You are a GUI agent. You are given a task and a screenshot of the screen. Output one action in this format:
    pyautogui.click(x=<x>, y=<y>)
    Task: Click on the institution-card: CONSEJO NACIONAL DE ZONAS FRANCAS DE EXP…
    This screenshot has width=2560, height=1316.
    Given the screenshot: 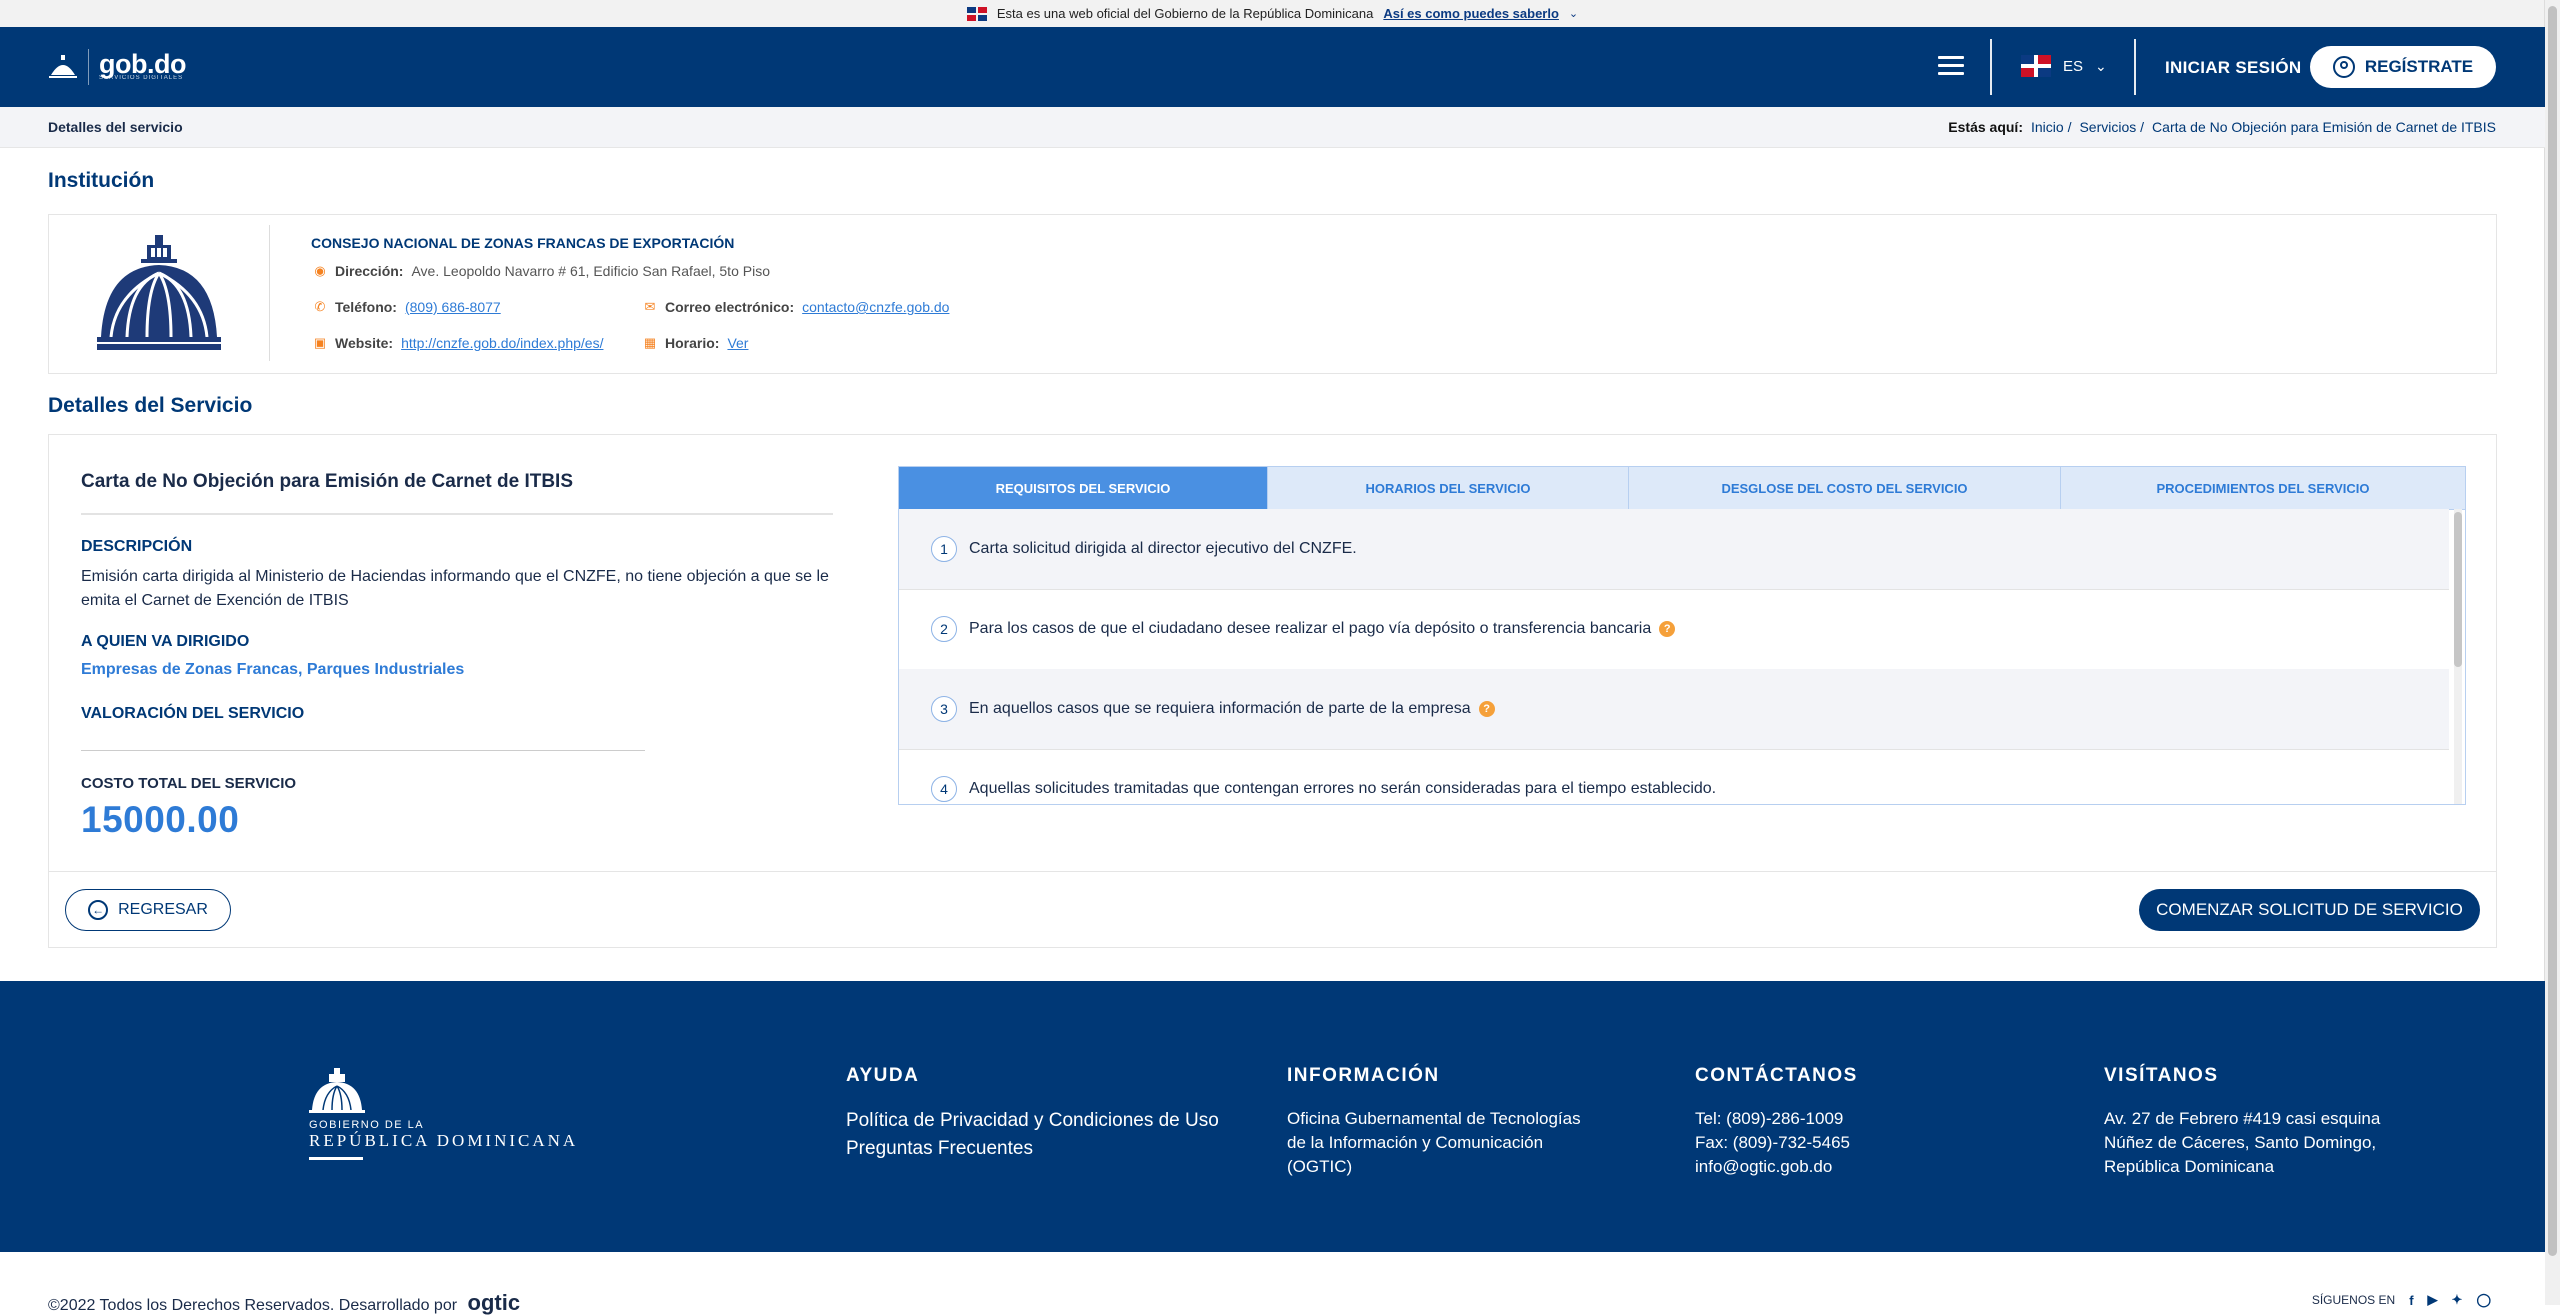 What is the action you would take?
    pyautogui.click(x=1272, y=294)
    